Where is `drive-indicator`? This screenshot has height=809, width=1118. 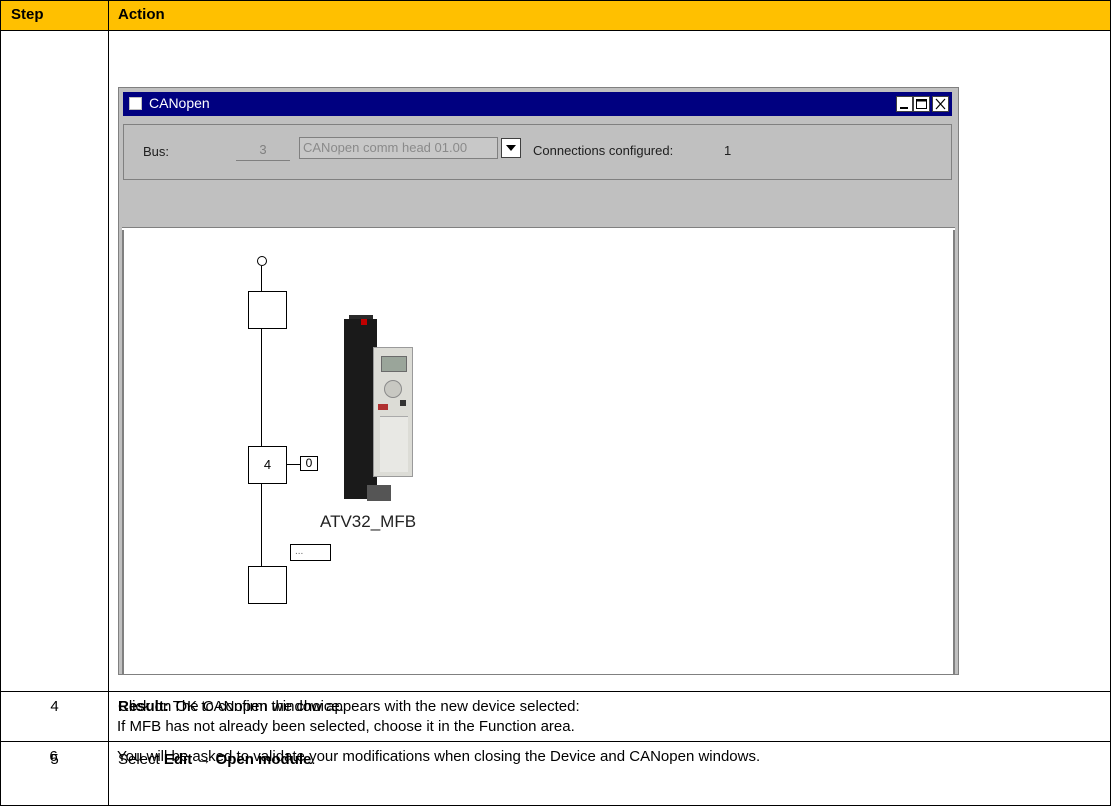 drive-indicator is located at coordinates (364, 322).